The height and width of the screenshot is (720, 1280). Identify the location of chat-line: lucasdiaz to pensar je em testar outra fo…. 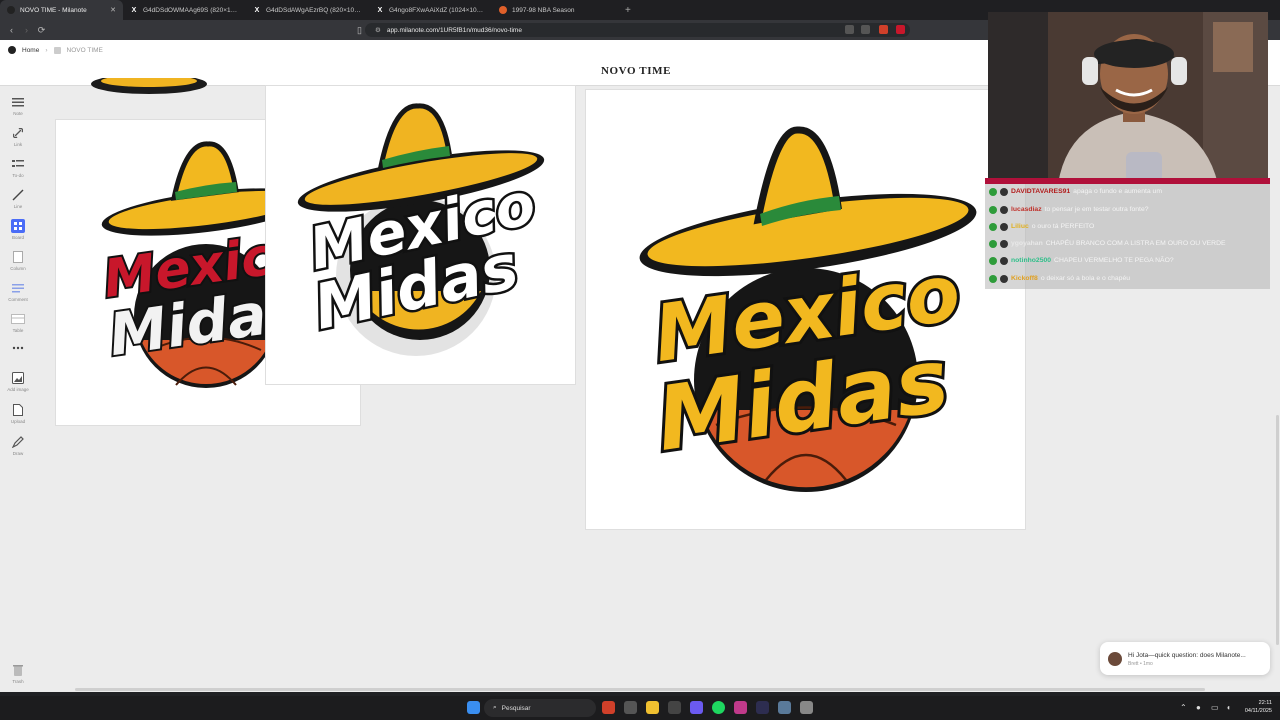
(1069, 209).